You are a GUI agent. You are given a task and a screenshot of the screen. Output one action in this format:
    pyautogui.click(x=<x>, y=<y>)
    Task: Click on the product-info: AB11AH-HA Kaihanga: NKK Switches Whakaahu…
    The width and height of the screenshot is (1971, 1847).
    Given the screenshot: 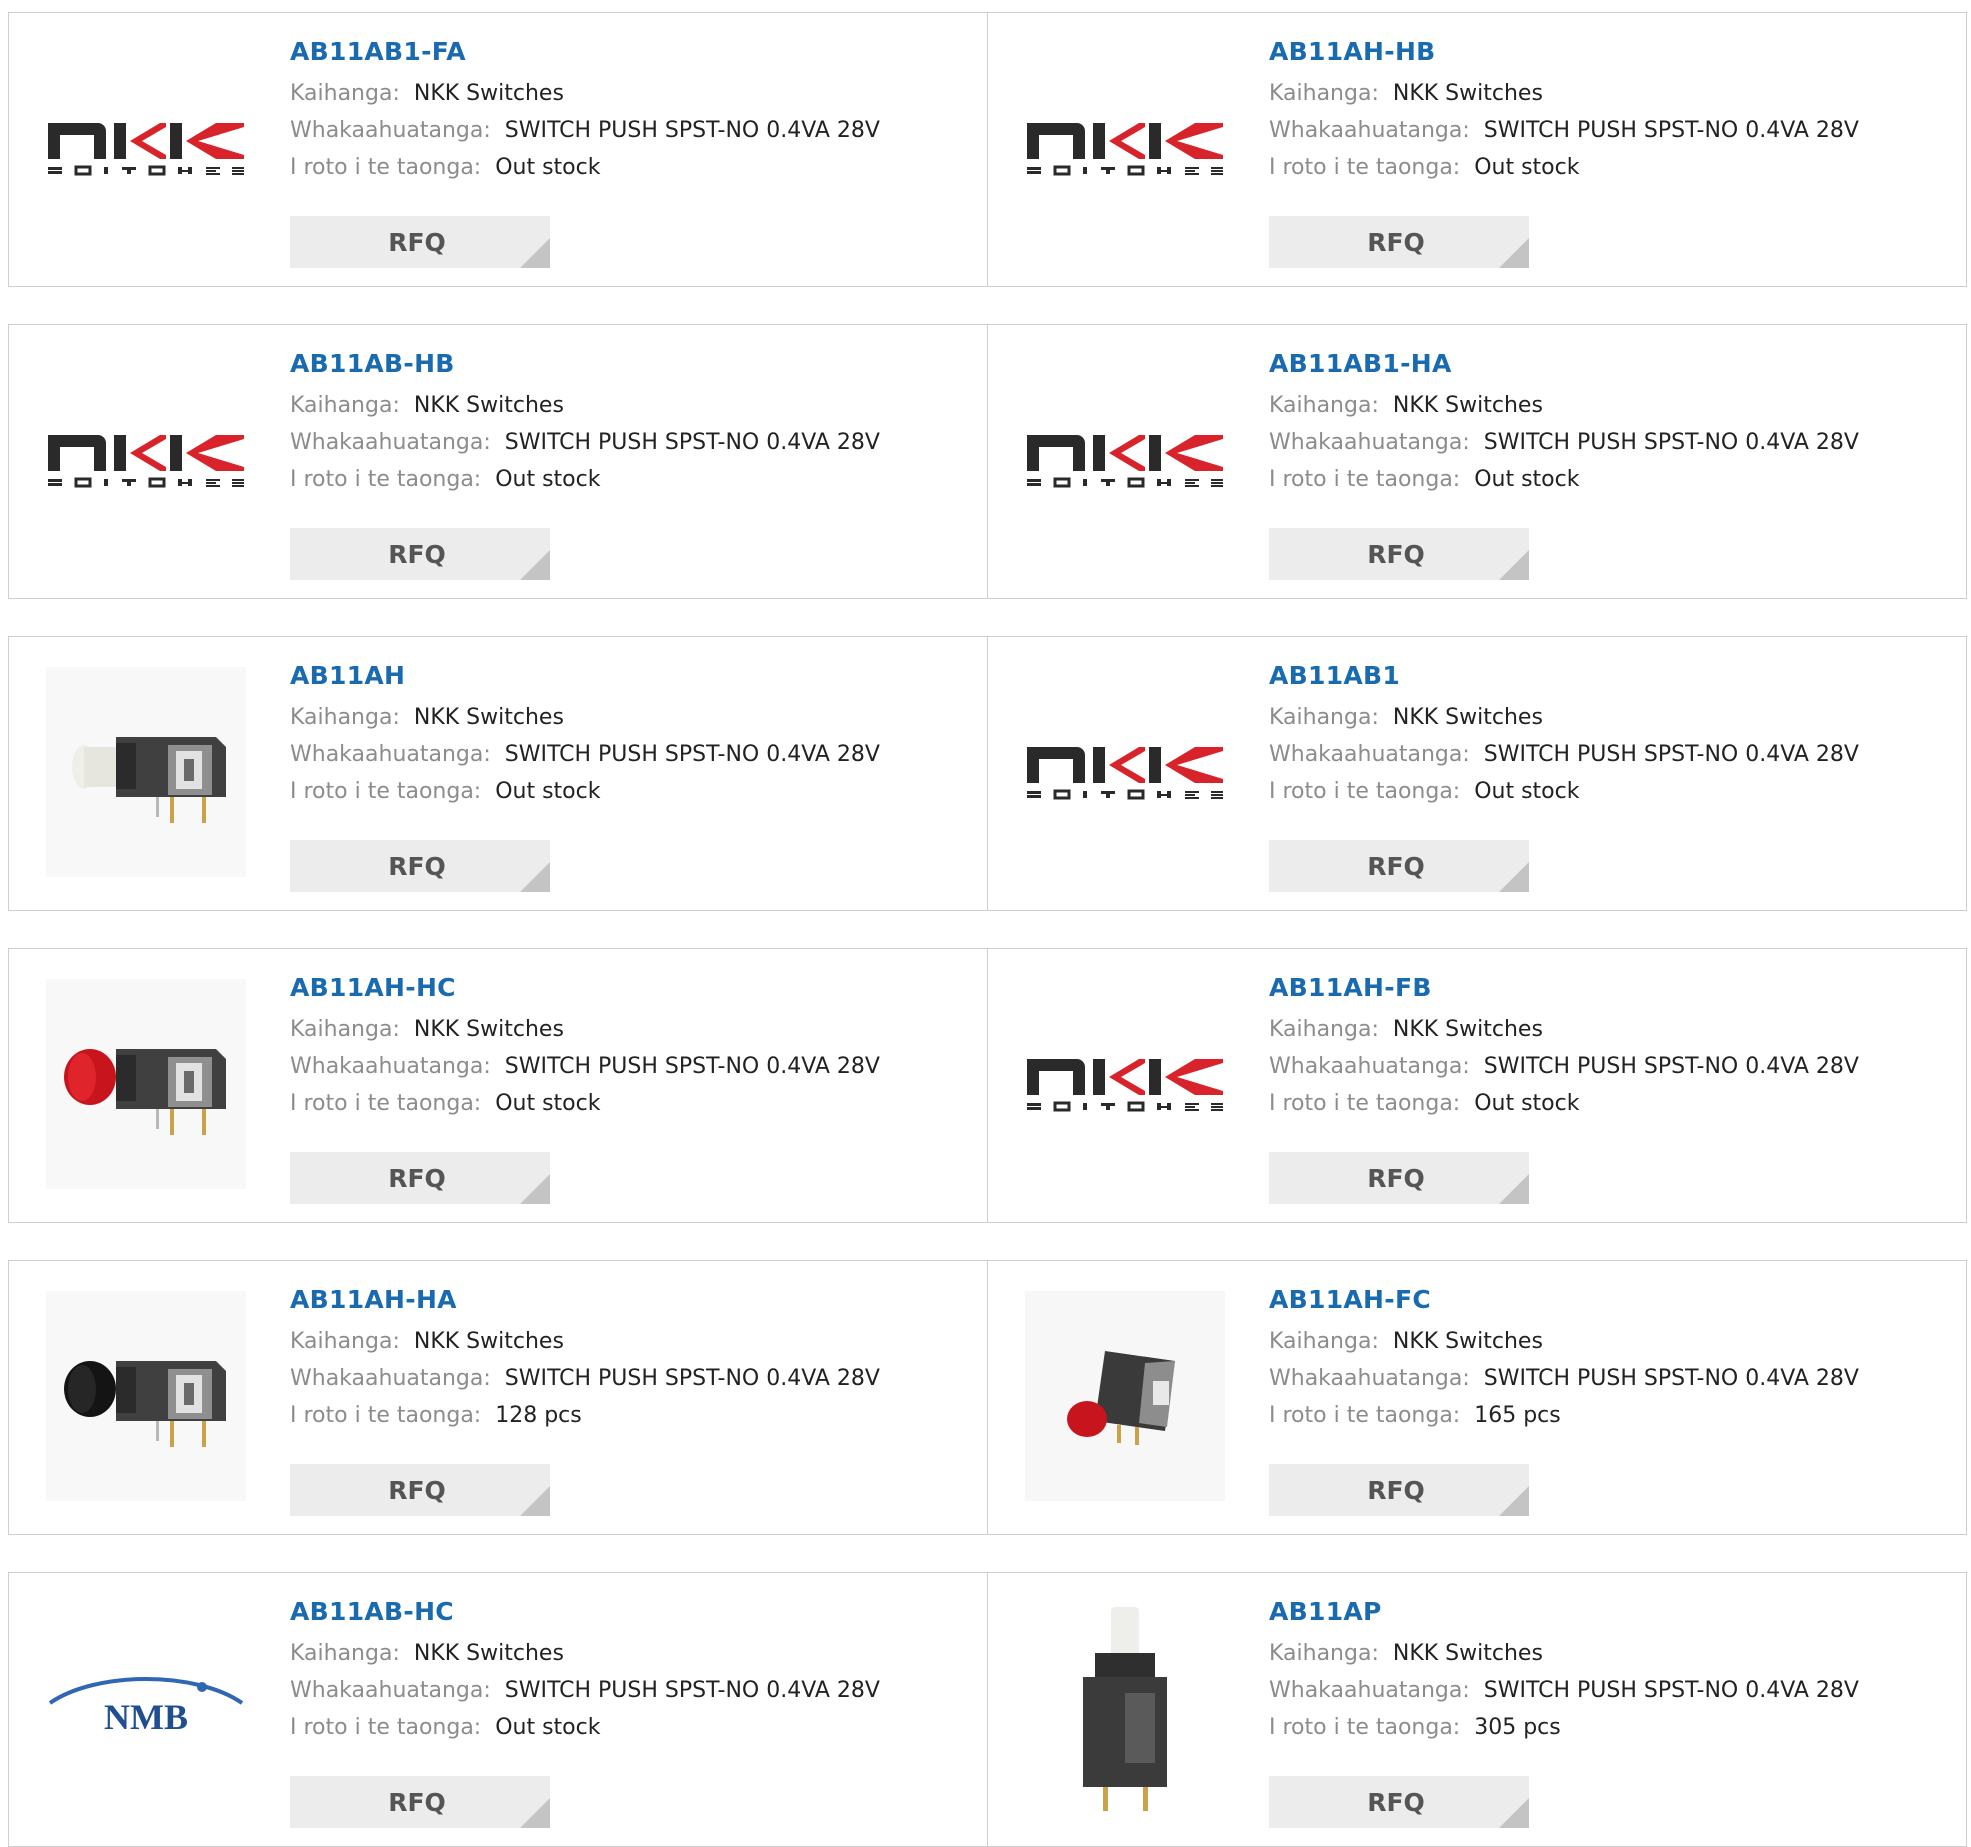 What is the action you would take?
    pyautogui.click(x=633, y=1358)
    